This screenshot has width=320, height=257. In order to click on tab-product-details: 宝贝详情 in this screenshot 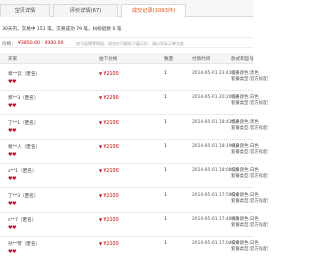, I will do `click(25, 10)`.